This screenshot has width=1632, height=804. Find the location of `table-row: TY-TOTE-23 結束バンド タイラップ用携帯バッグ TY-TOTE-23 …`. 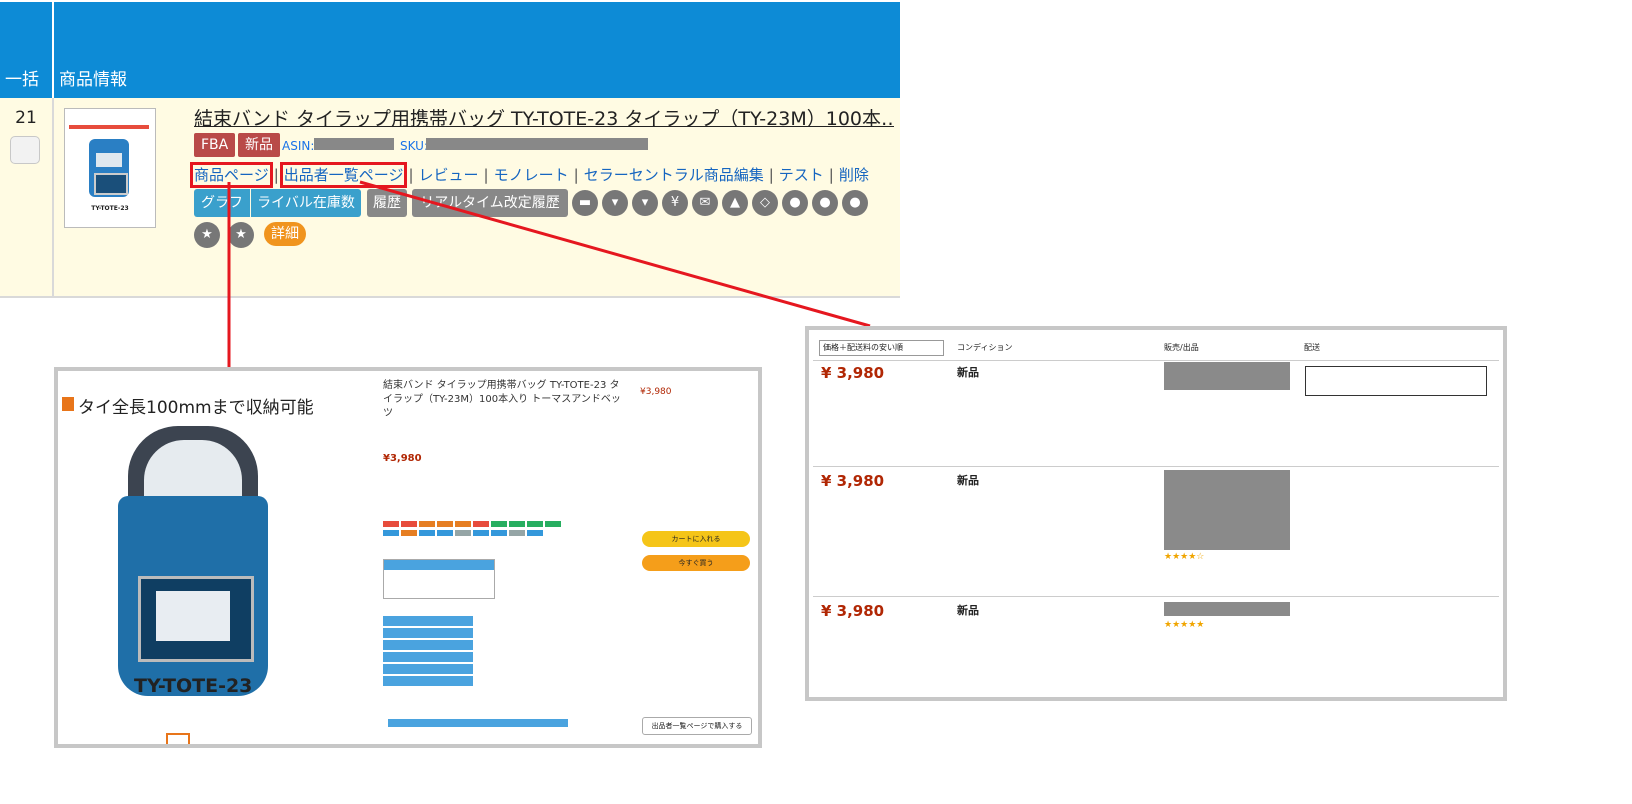

table-row: TY-TOTE-23 結束バンド タイラップ用携帯バッグ TY-TOTE-23 … is located at coordinates (477, 198).